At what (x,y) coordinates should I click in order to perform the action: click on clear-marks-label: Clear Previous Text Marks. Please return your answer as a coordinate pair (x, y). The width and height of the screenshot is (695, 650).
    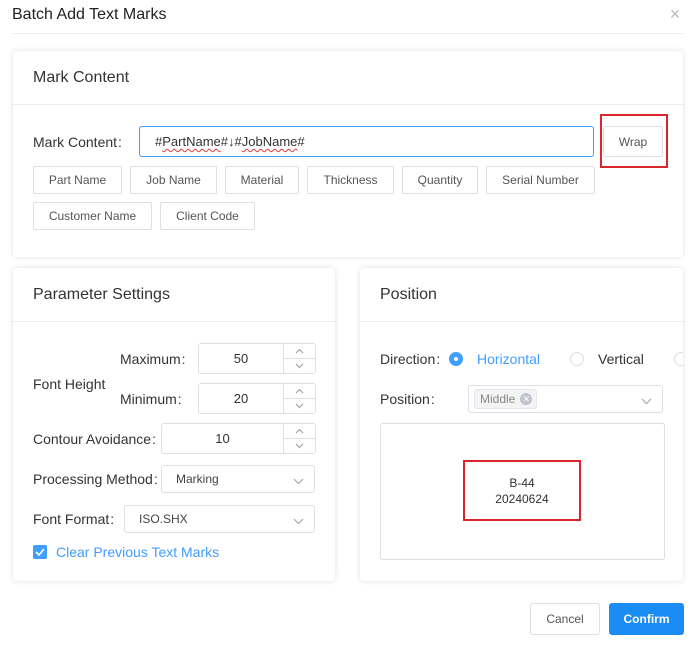
    Looking at the image, I should click on (137, 552).